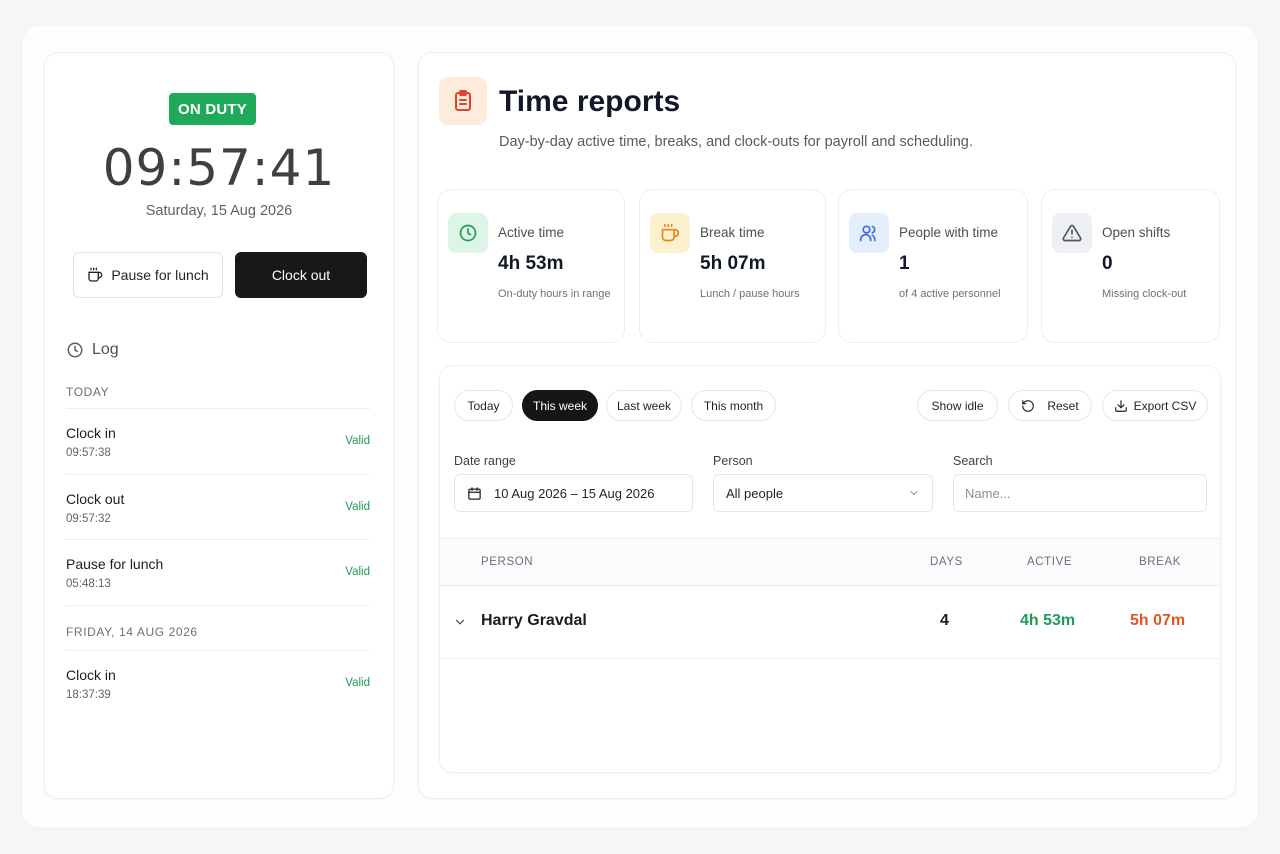 This screenshot has width=1280, height=854. What do you see at coordinates (1049, 562) in the screenshot?
I see `column-active: ACTIVE` at bounding box center [1049, 562].